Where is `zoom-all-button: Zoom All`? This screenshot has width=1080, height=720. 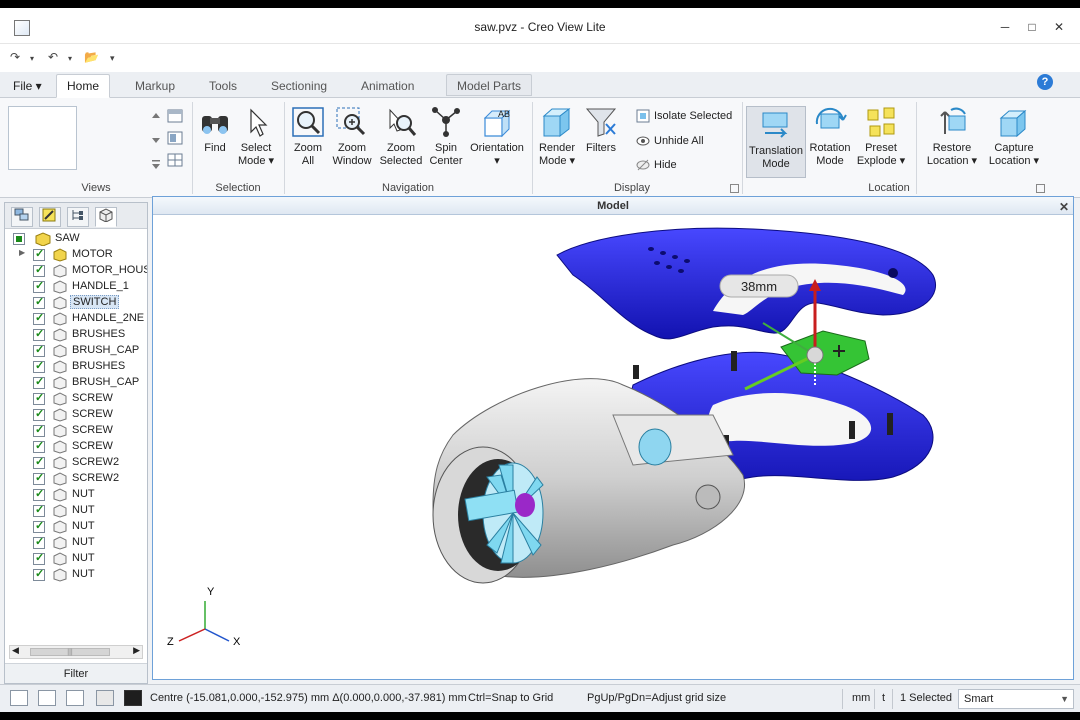 zoom-all-button: Zoom All is located at coordinates (308, 137).